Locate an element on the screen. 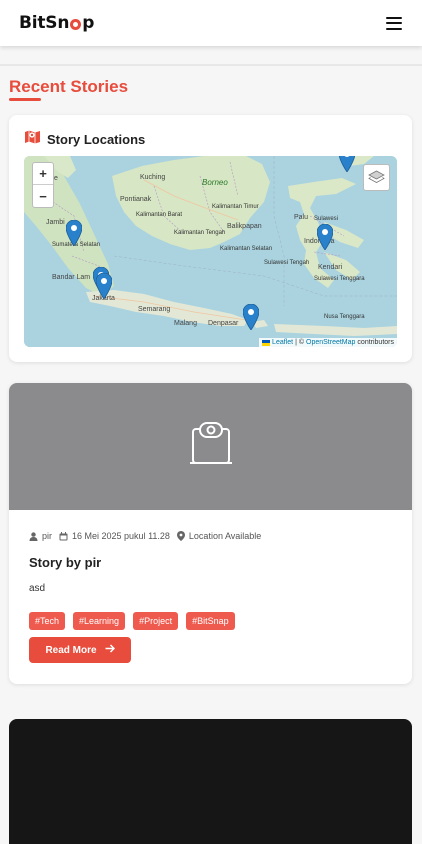 Image resolution: width=422 pixels, height=844 pixels. tag-learning: #Learning is located at coordinates (99, 621).